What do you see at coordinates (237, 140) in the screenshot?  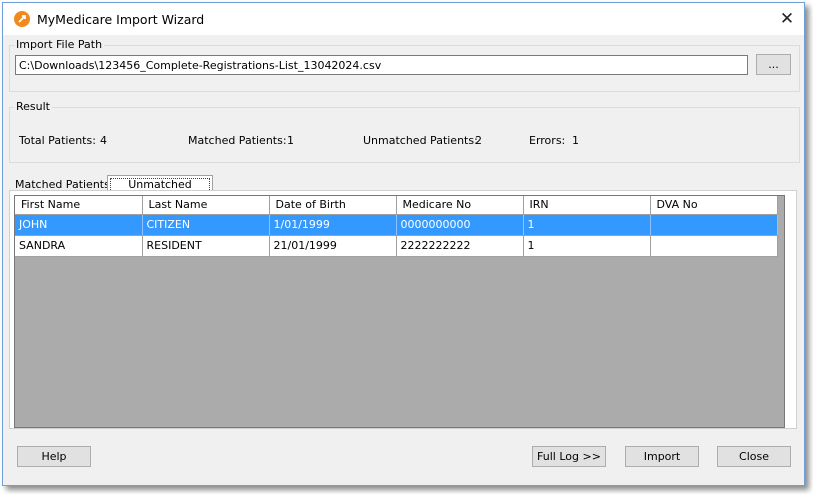 I see `matched-patients-label: Matched Patients:` at bounding box center [237, 140].